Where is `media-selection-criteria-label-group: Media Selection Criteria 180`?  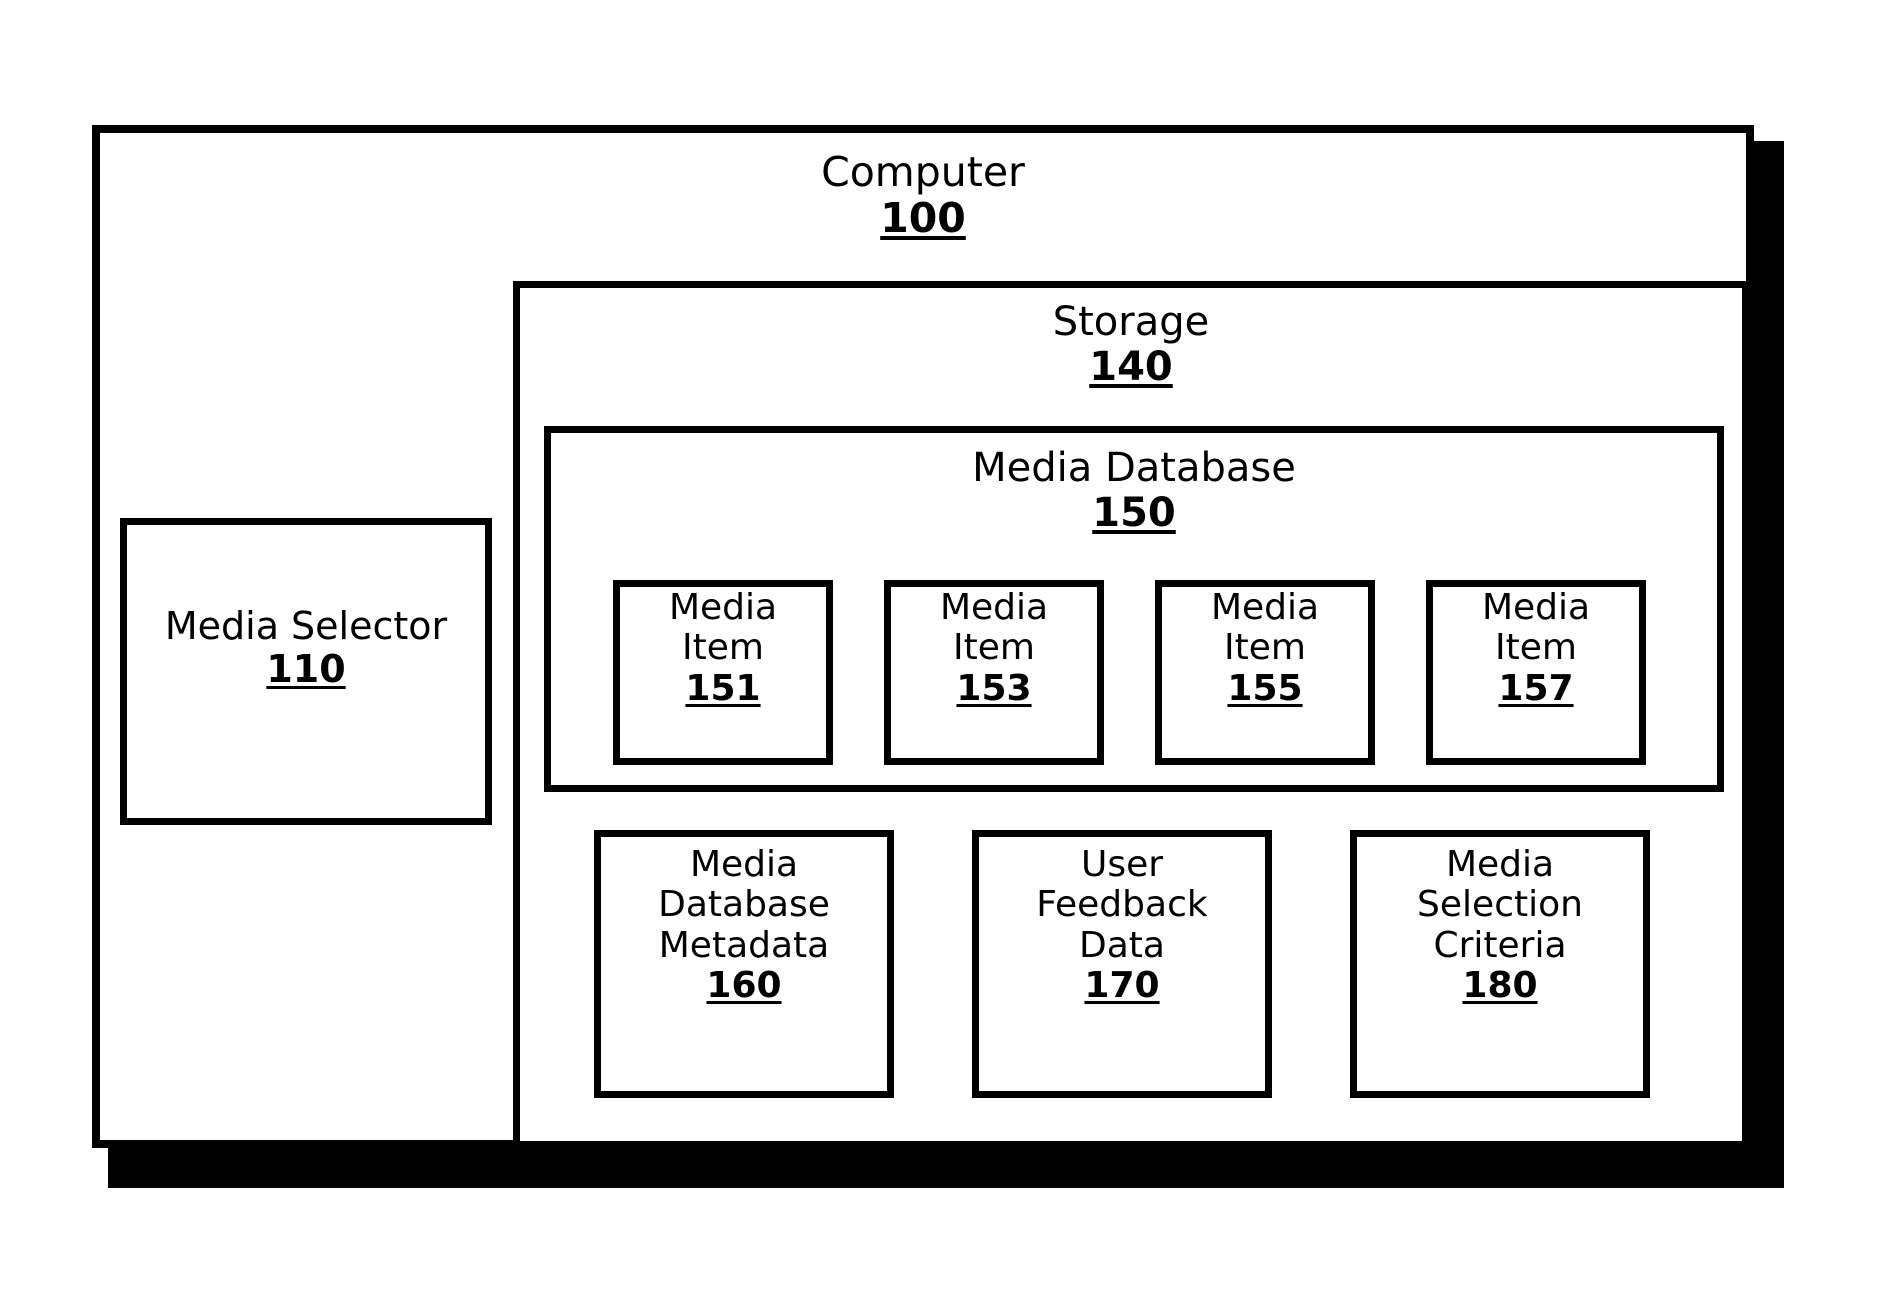
media-selection-criteria-label-group: Media Selection Criteria 180 is located at coordinates (1500, 925).